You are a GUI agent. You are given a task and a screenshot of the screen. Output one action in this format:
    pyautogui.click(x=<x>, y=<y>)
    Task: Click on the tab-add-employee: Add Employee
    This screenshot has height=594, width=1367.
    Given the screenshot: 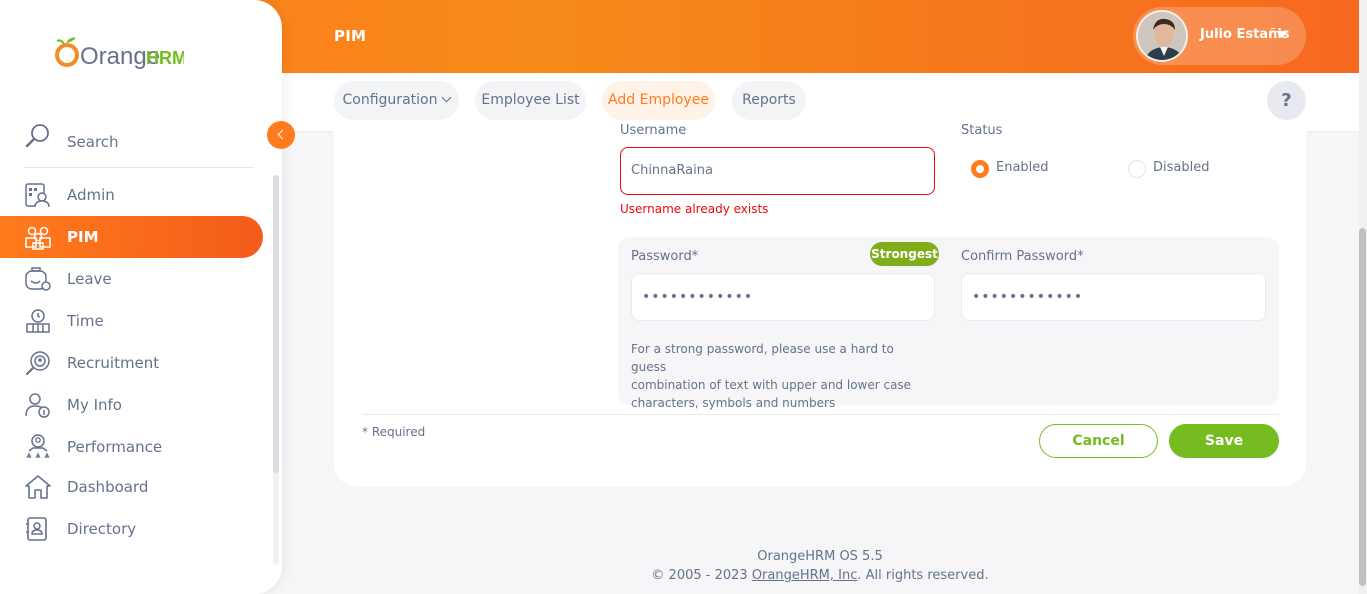 What is the action you would take?
    pyautogui.click(x=658, y=100)
    